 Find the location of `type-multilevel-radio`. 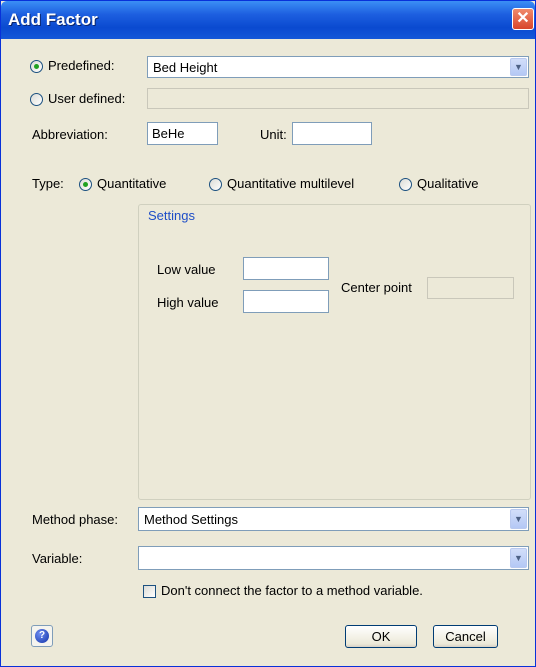

type-multilevel-radio is located at coordinates (215, 184).